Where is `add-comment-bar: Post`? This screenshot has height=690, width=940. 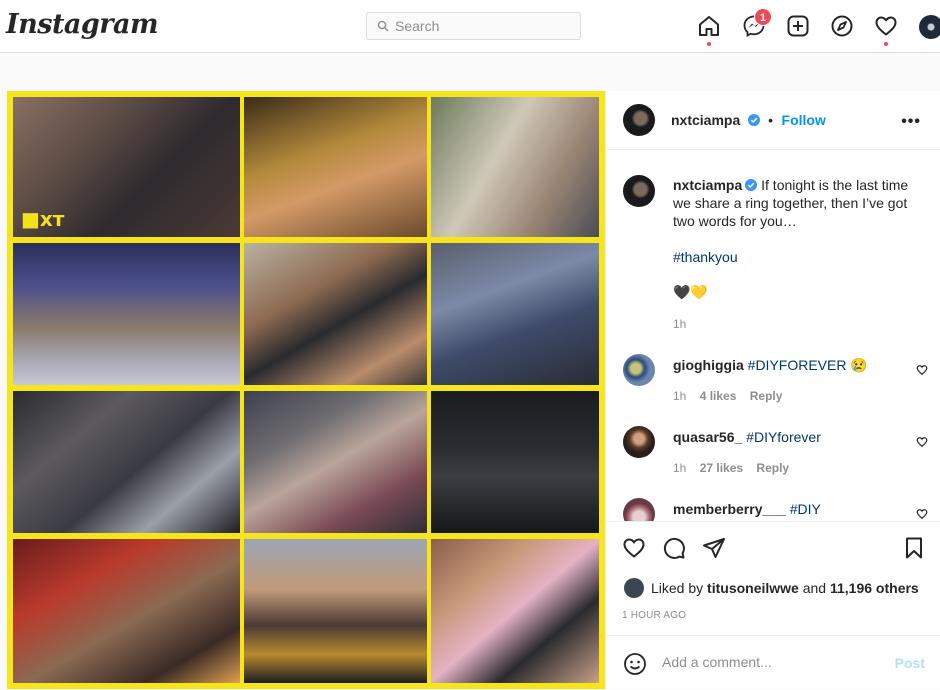
add-comment-bar: Post is located at coordinates (773, 662).